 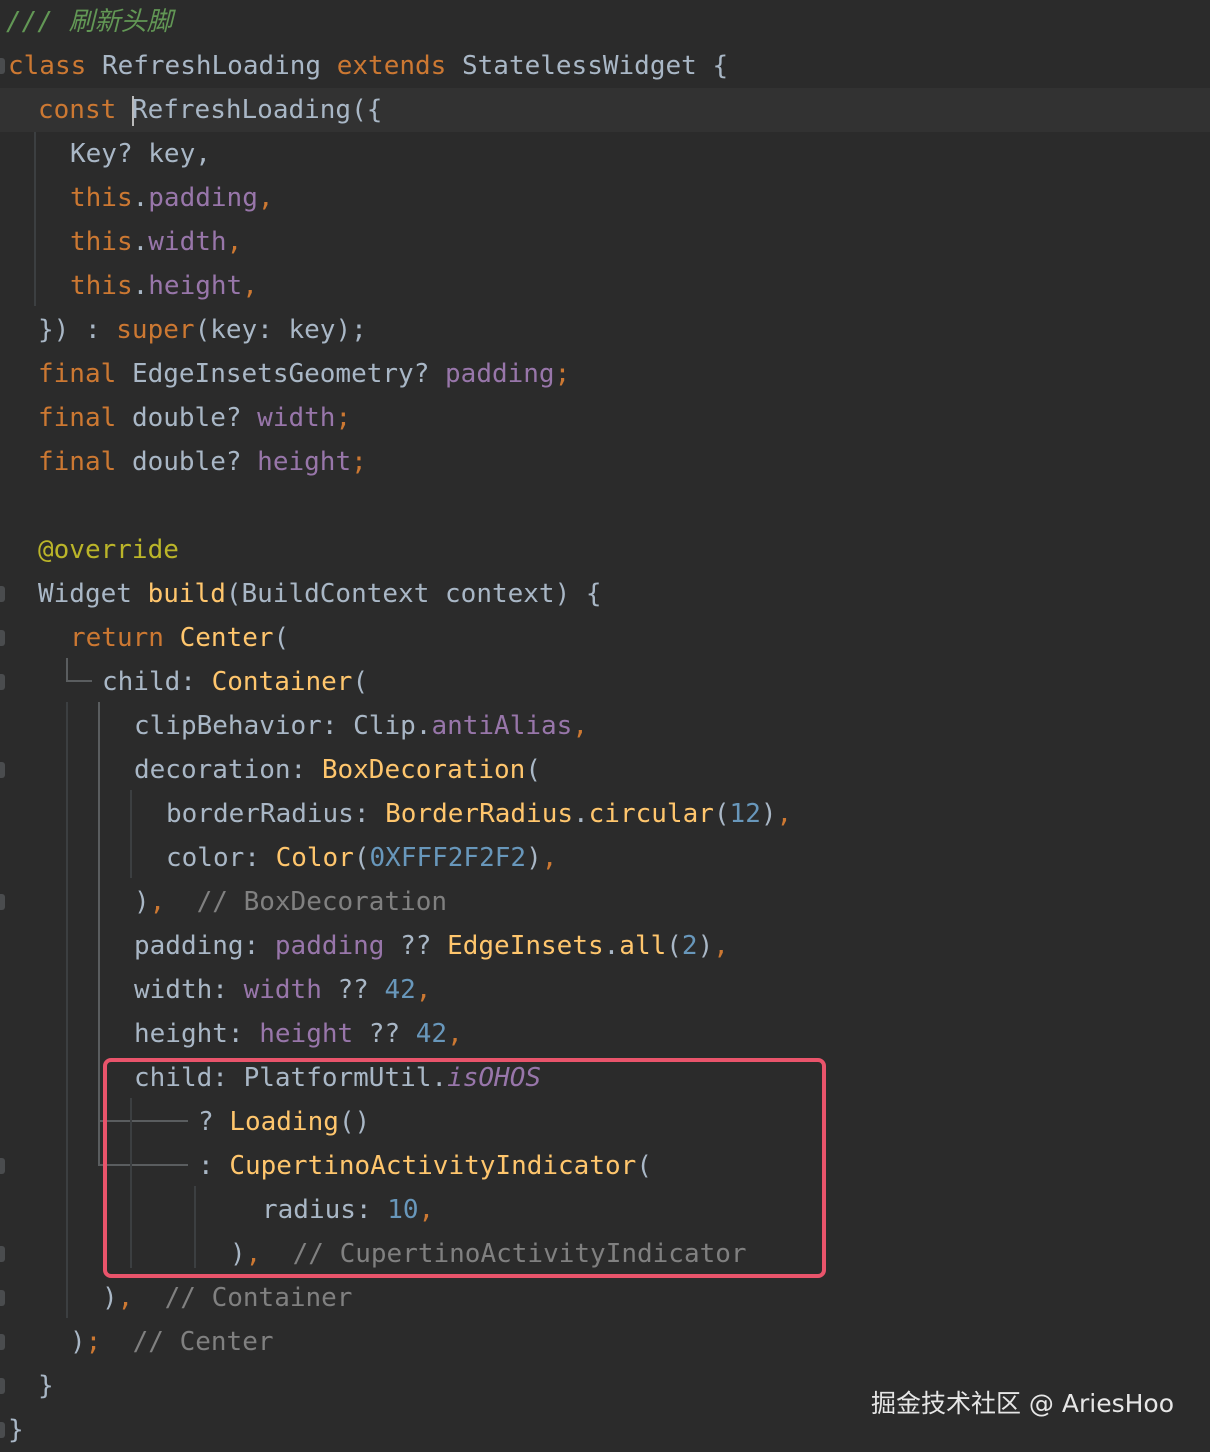 I want to click on keyword-super: super, so click(x=155, y=330).